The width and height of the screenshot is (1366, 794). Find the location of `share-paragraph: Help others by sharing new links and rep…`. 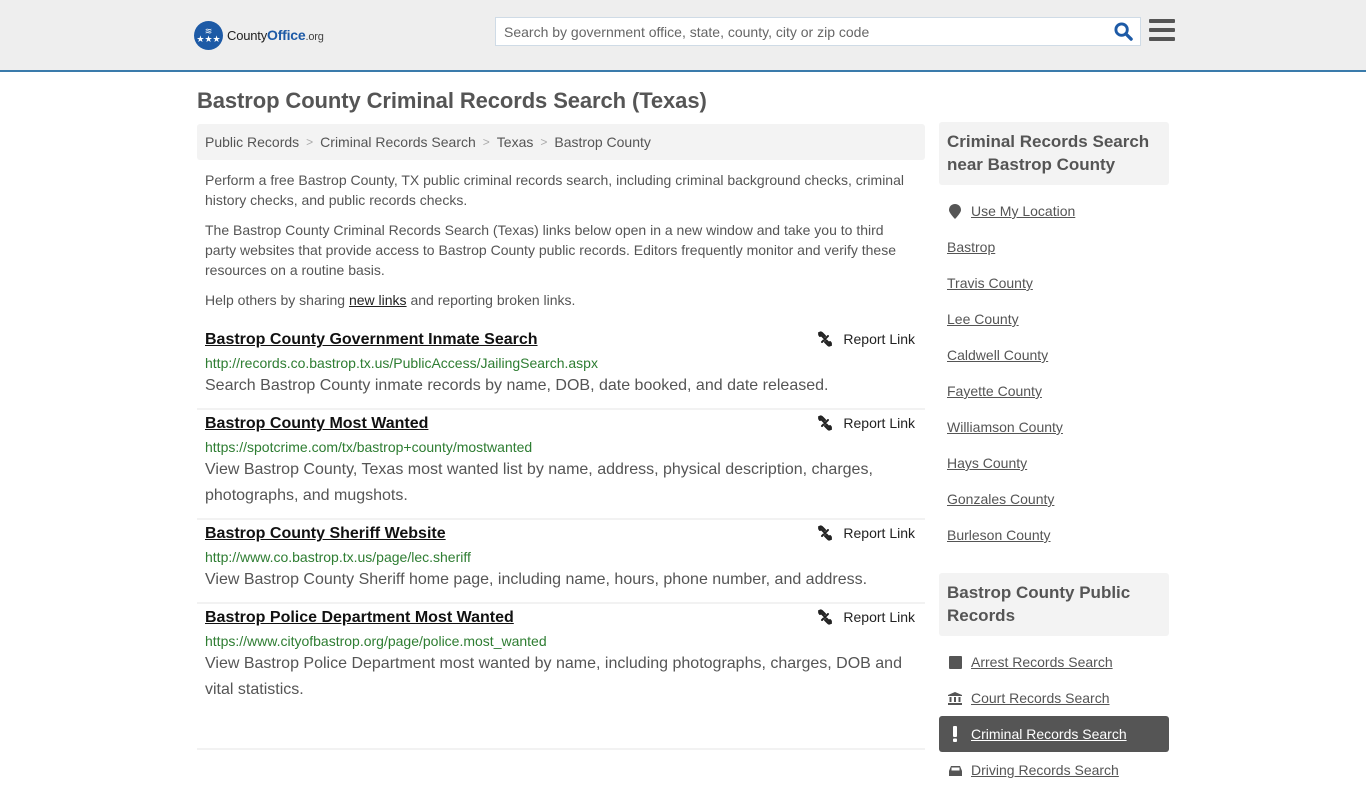

share-paragraph: Help others by sharing new links and rep… is located at coordinates (390, 300).